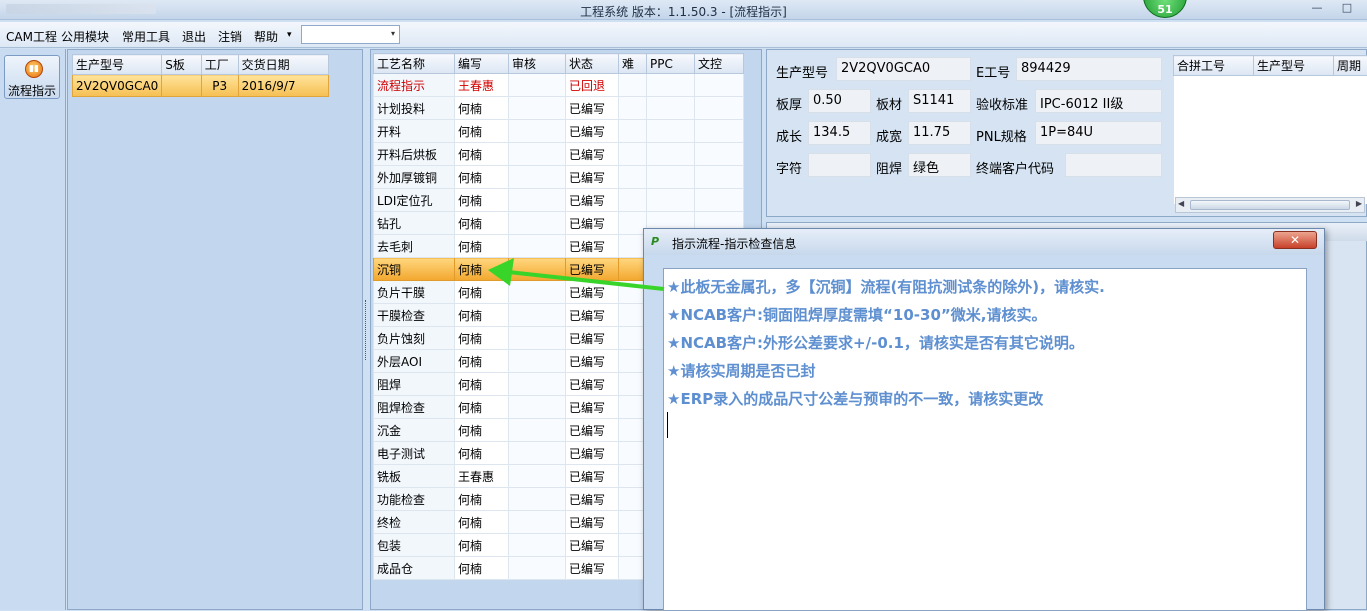  Describe the element at coordinates (414, 476) in the screenshot. I see `cell-process-name: 铣板` at that location.